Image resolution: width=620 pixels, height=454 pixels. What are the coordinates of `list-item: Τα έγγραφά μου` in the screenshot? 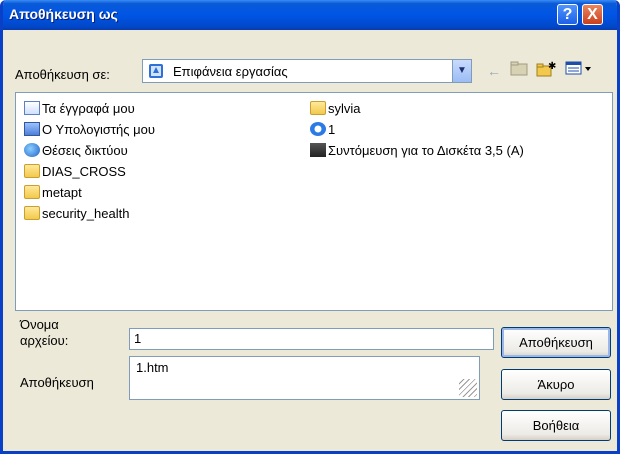 It's located at (79, 109).